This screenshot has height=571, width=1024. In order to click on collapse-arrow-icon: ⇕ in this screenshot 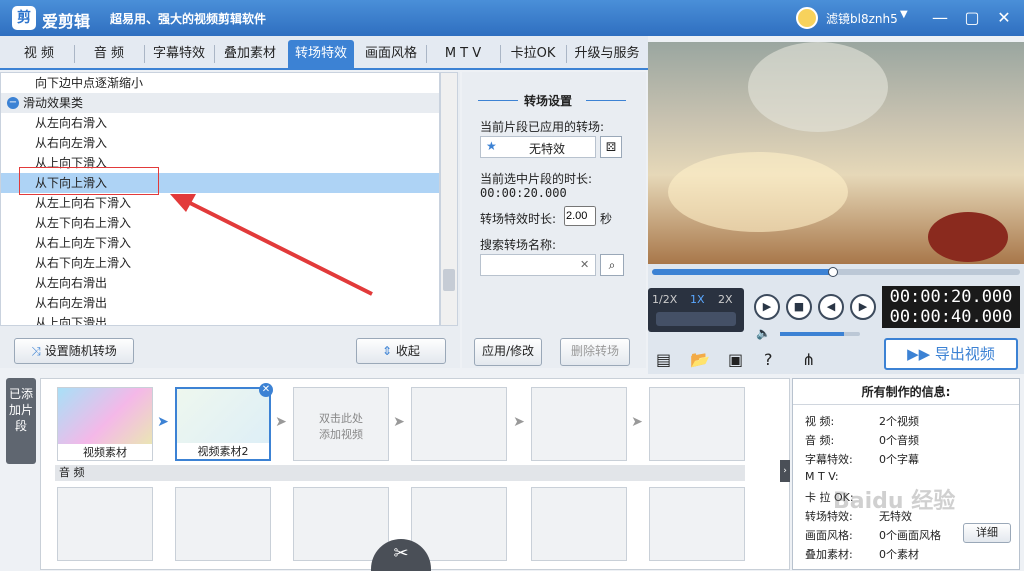, I will do `click(389, 351)`.